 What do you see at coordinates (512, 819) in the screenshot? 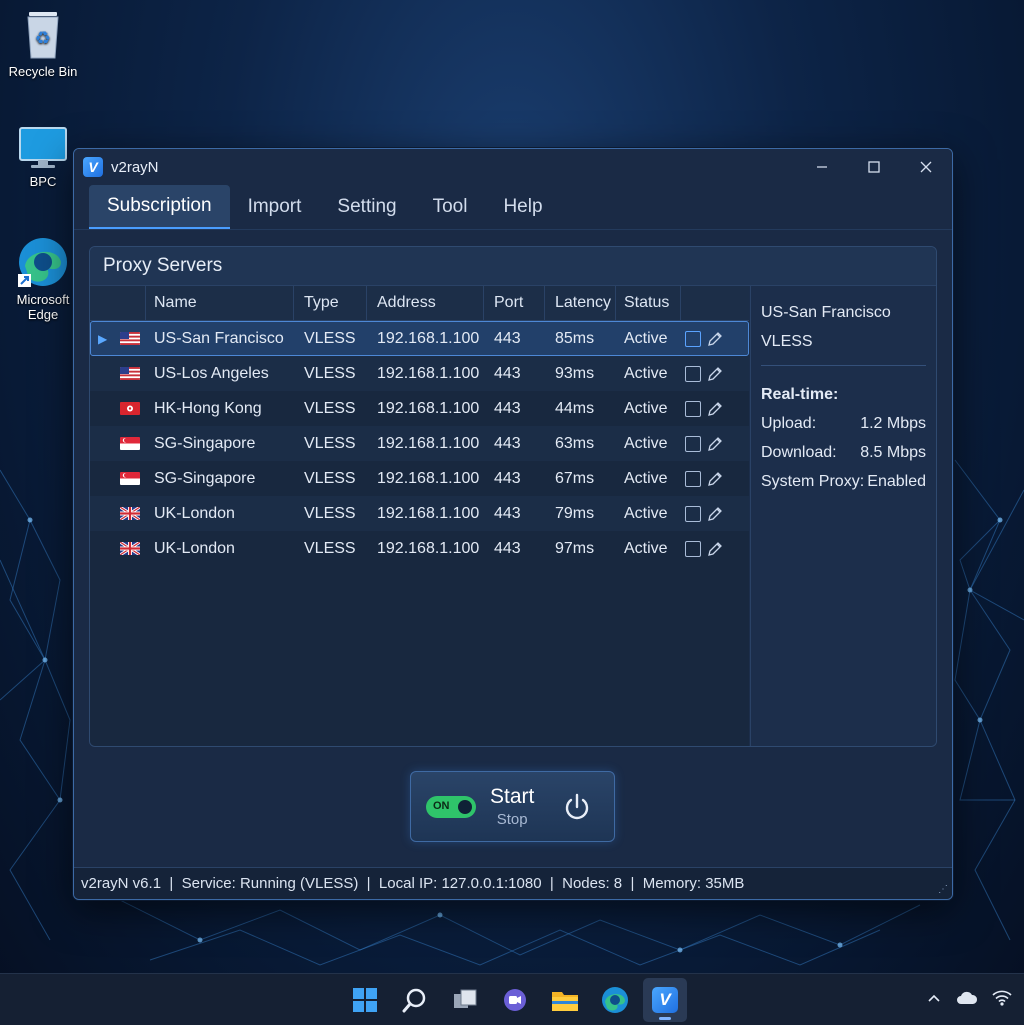
I see `stop-label: Stop` at bounding box center [512, 819].